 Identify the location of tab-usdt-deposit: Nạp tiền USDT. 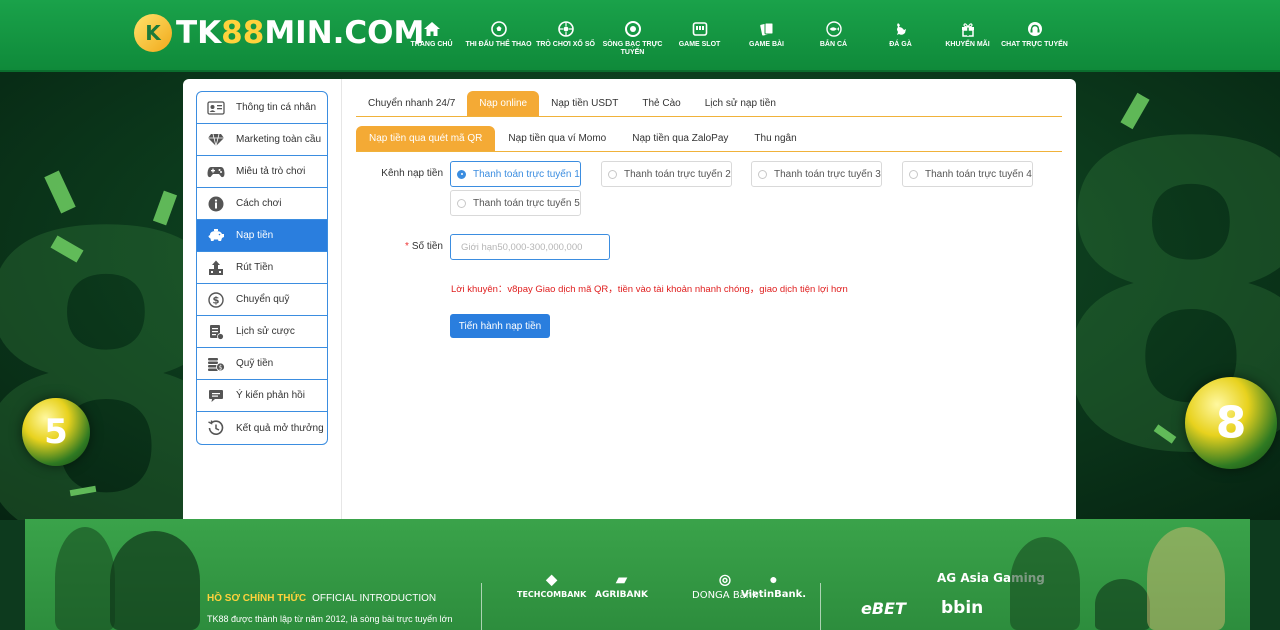
(584, 103).